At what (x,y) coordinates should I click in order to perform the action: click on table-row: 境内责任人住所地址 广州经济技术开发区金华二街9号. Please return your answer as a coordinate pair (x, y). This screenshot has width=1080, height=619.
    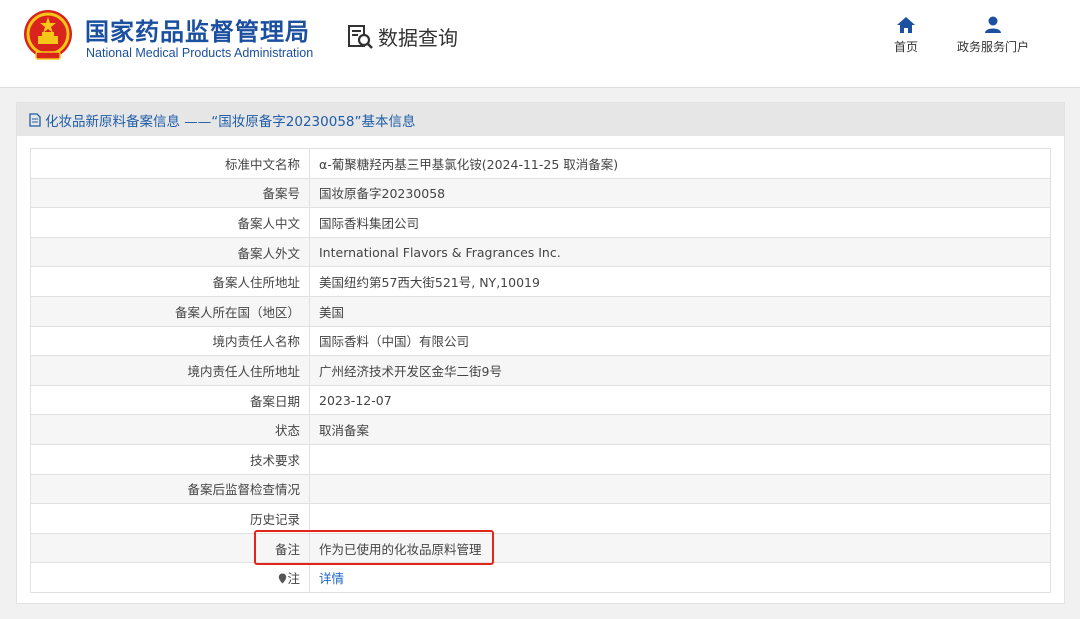
    Looking at the image, I should click on (540, 370).